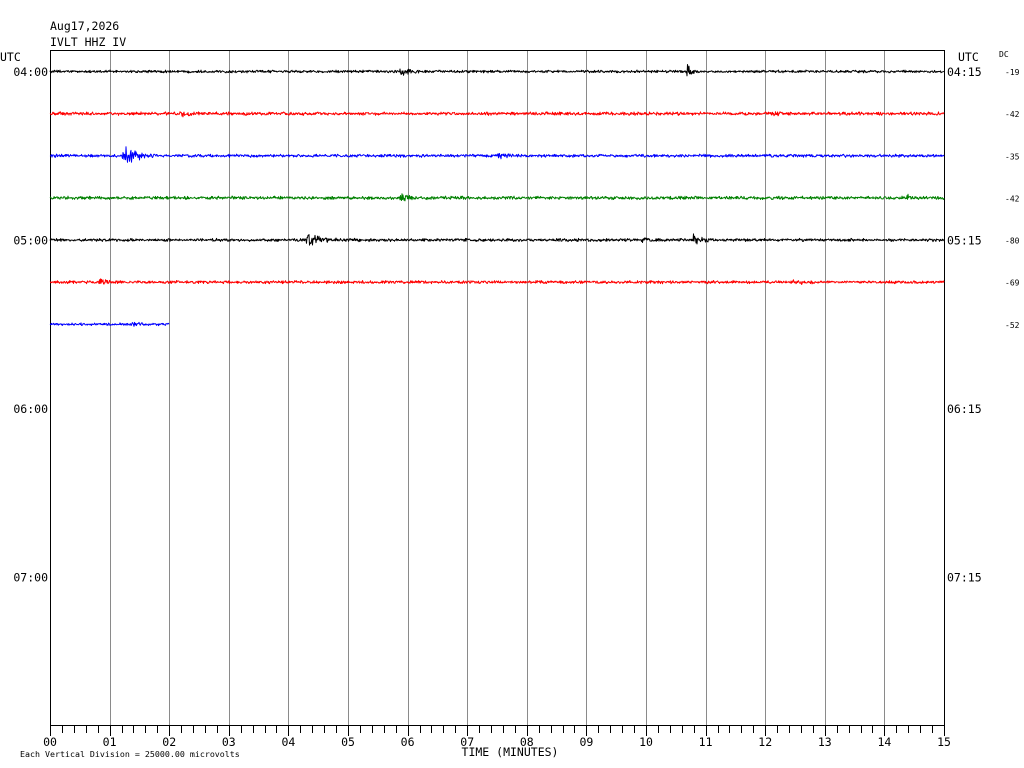  I want to click on x-tick-label-09: 09, so click(586, 742).